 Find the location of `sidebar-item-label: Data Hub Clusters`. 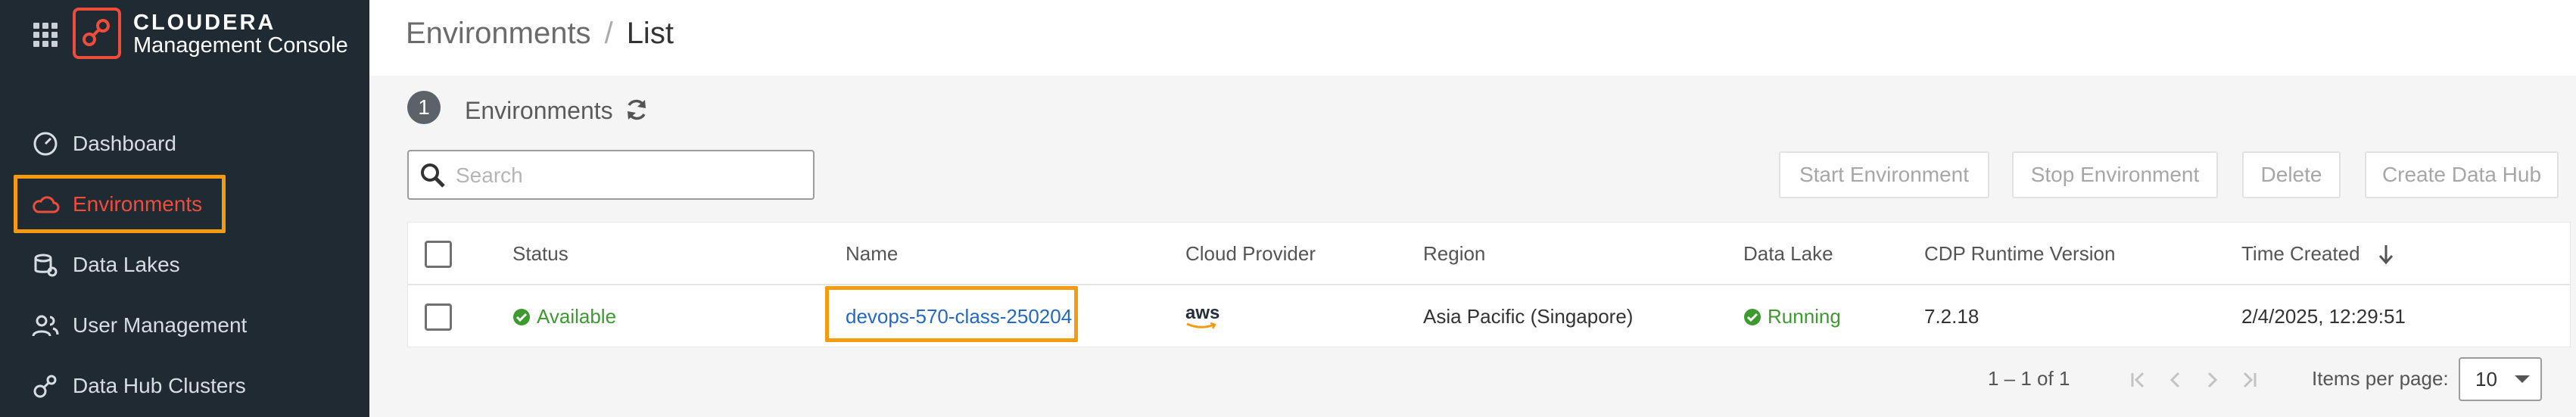

sidebar-item-label: Data Hub Clusters is located at coordinates (159, 385).